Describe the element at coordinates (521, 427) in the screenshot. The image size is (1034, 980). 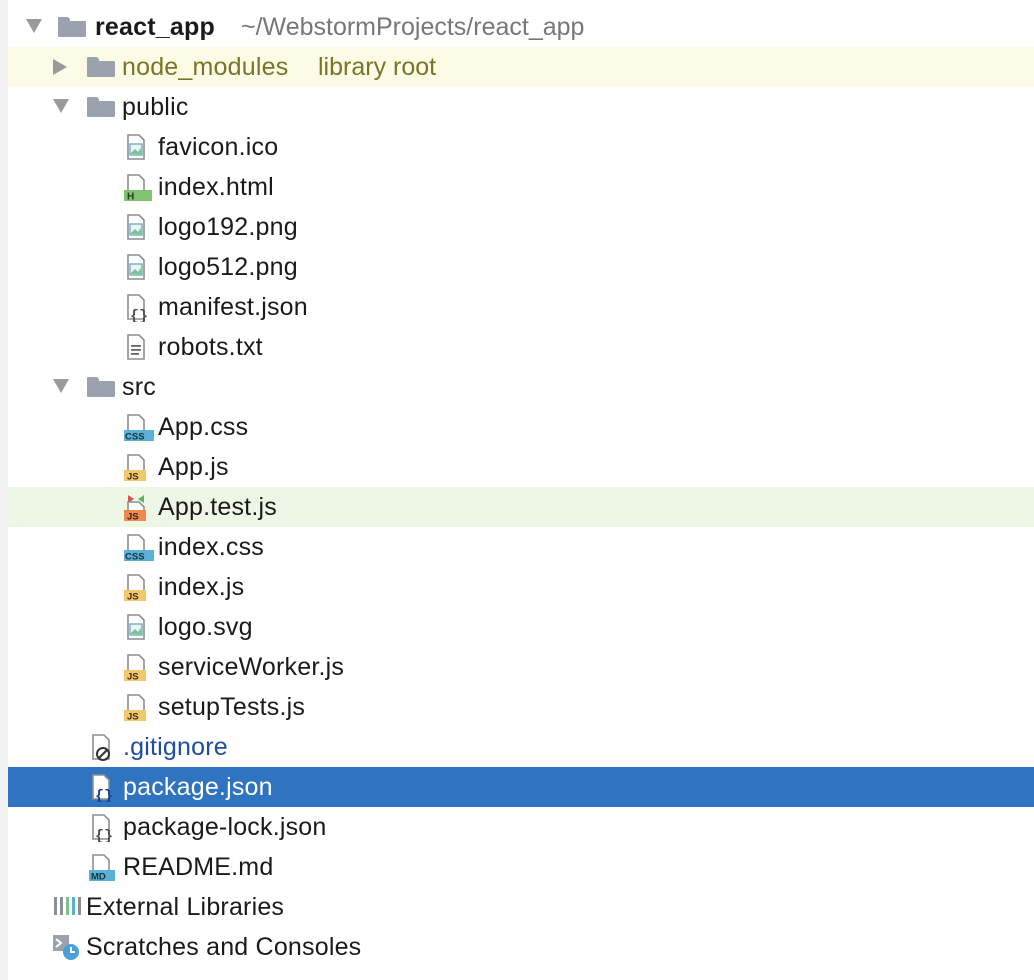
I see `tree-row-app-css: CSS App.css` at that location.